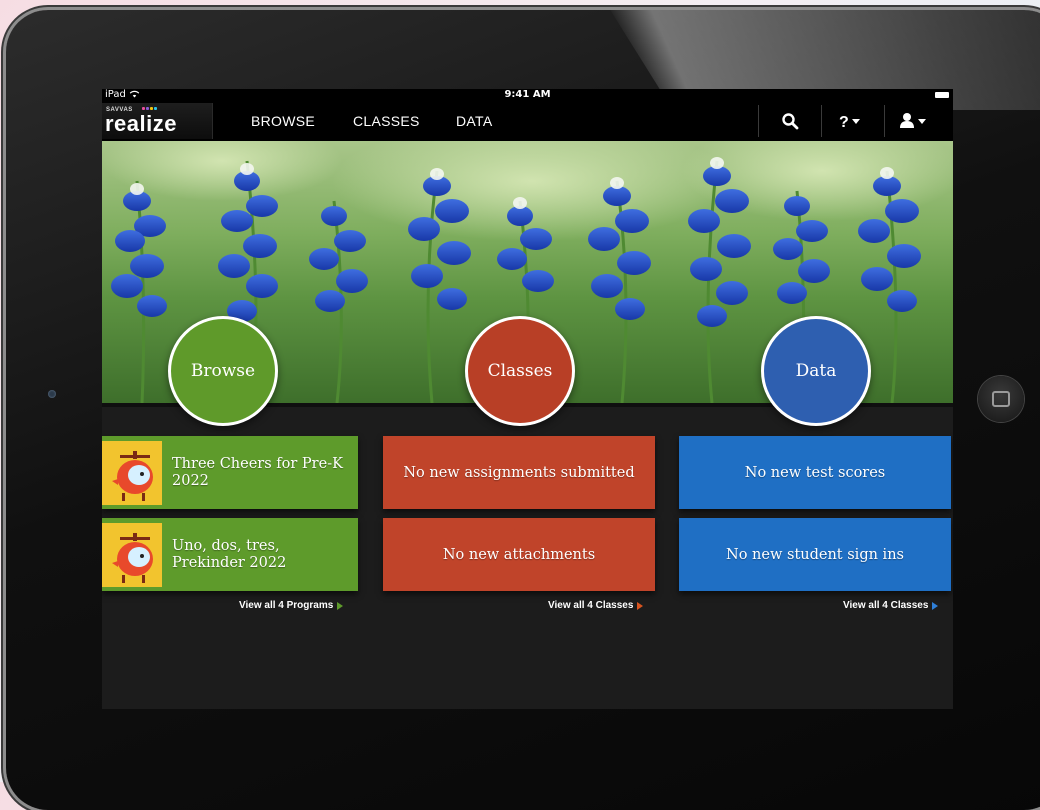 The width and height of the screenshot is (1040, 810). Describe the element at coordinates (141, 123) in the screenshot. I see `logo-realize-text: realize` at that location.